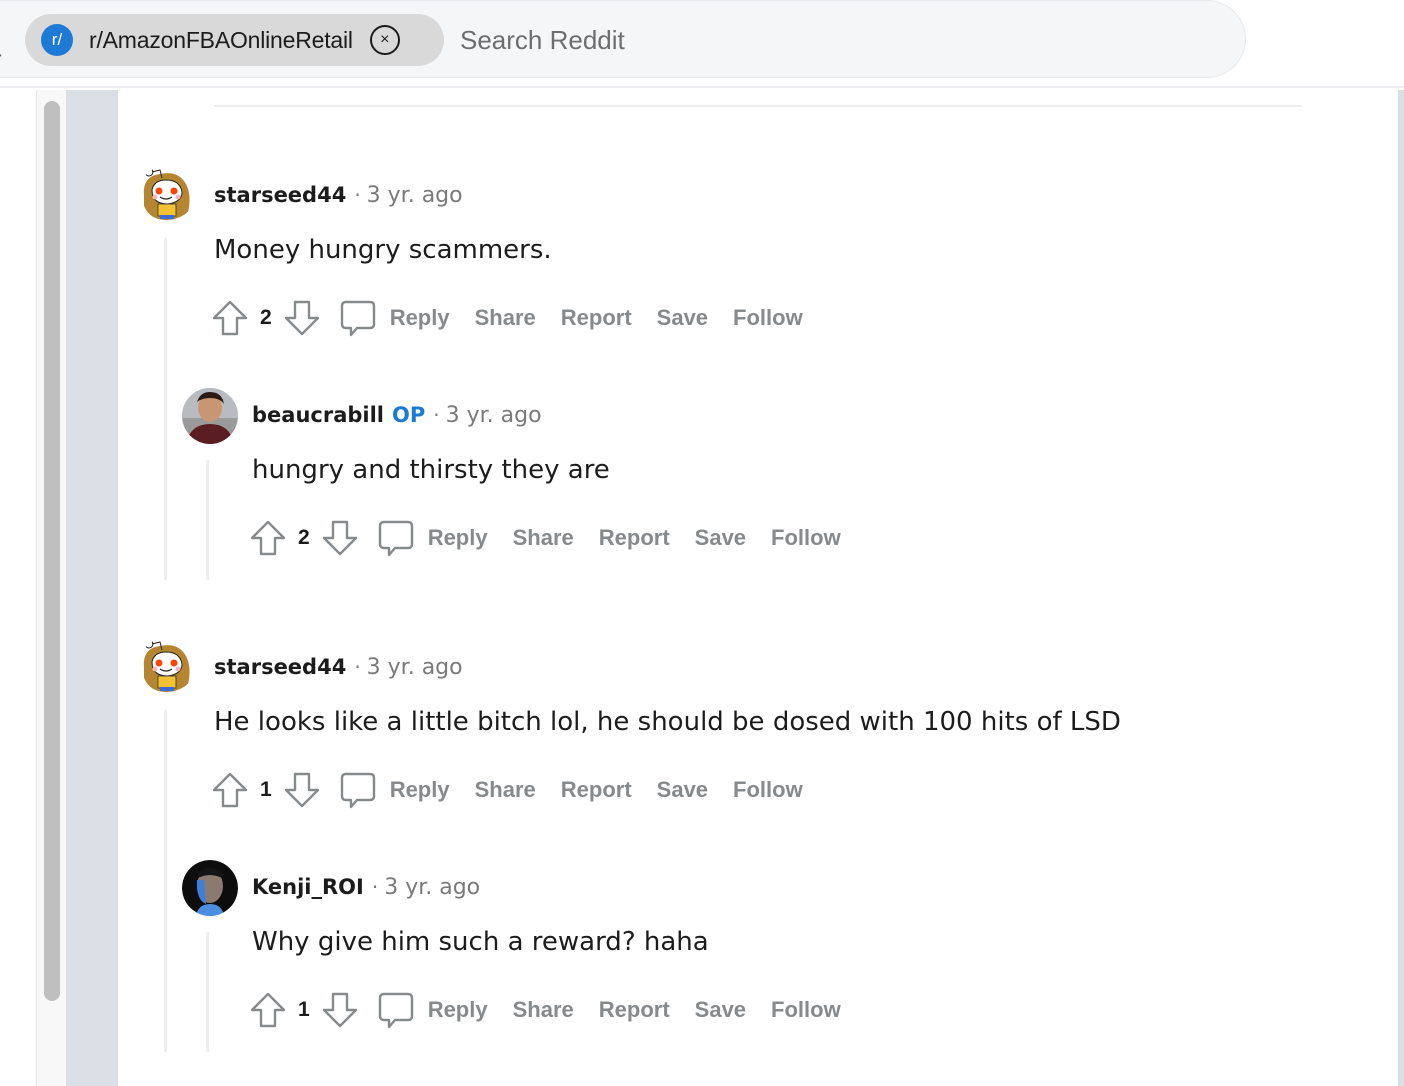  Describe the element at coordinates (52, 551) in the screenshot. I see `scrollbar-thumb` at that location.